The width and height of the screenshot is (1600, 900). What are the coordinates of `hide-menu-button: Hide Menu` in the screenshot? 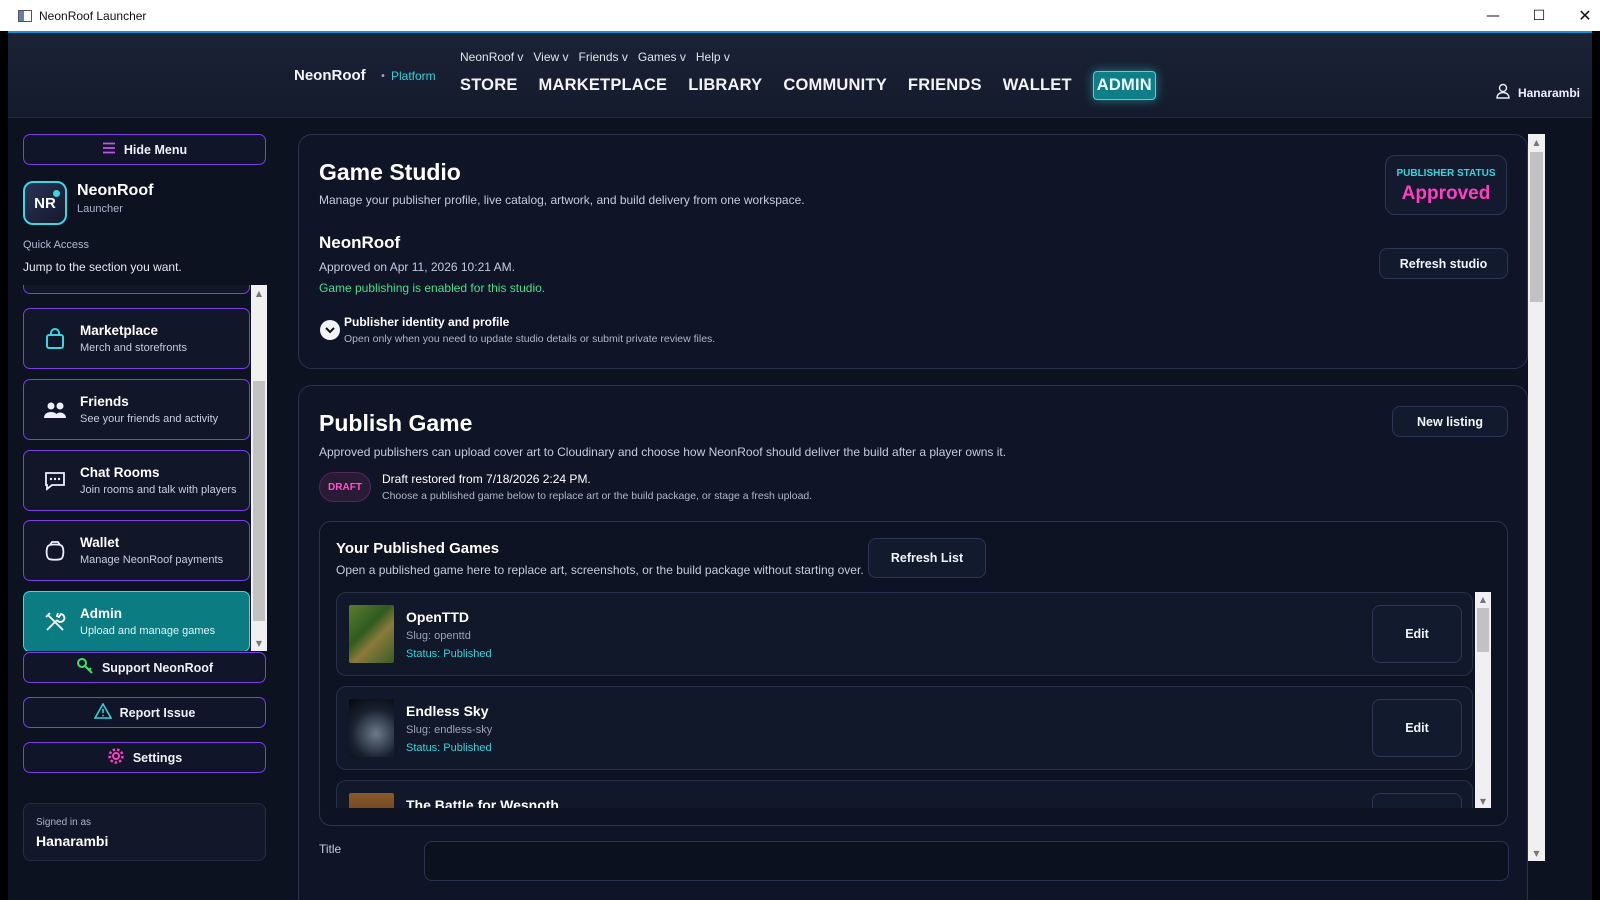 It's located at (144, 149).